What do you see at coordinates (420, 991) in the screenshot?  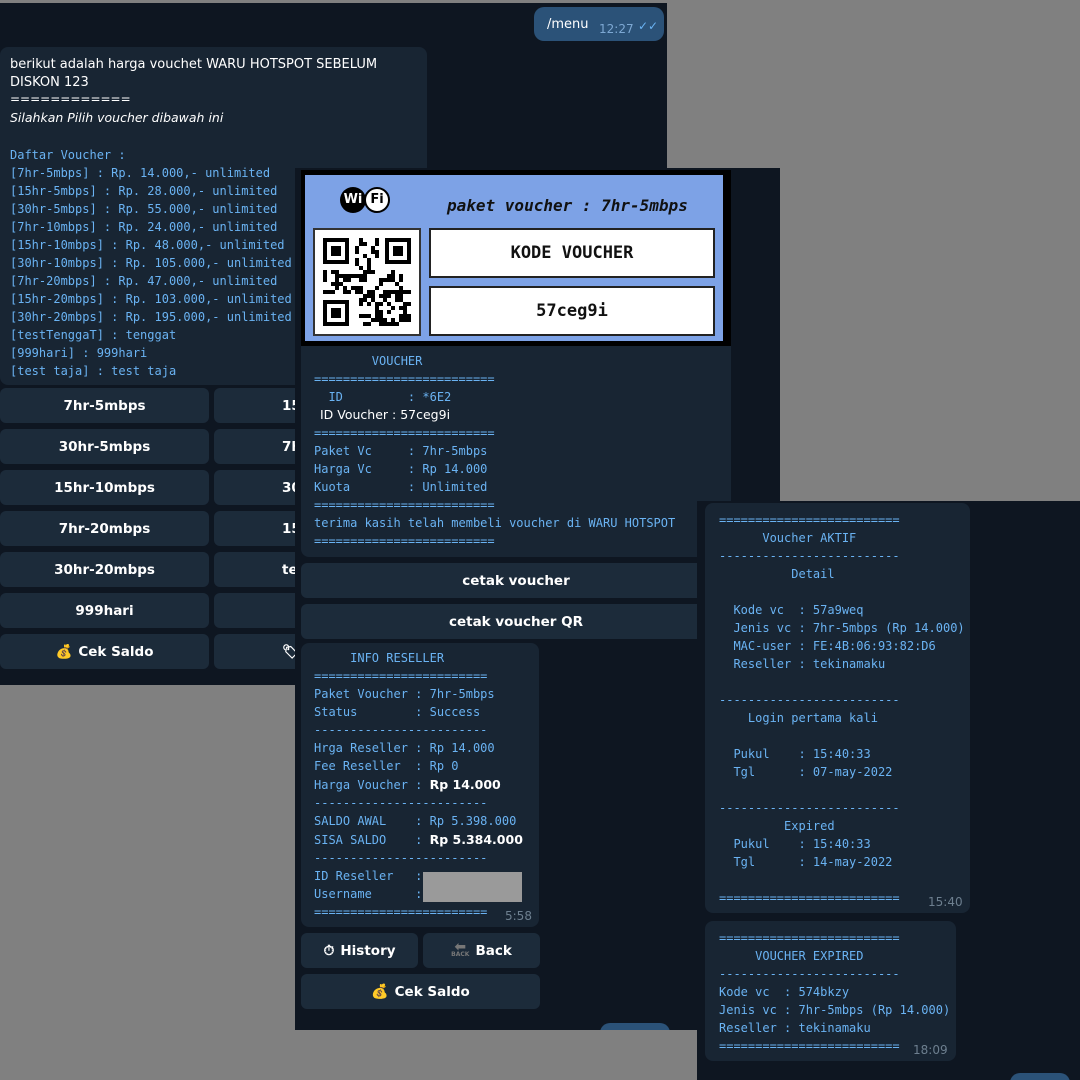 I see `cek-saldo-button: 💰 Cek Saldo` at bounding box center [420, 991].